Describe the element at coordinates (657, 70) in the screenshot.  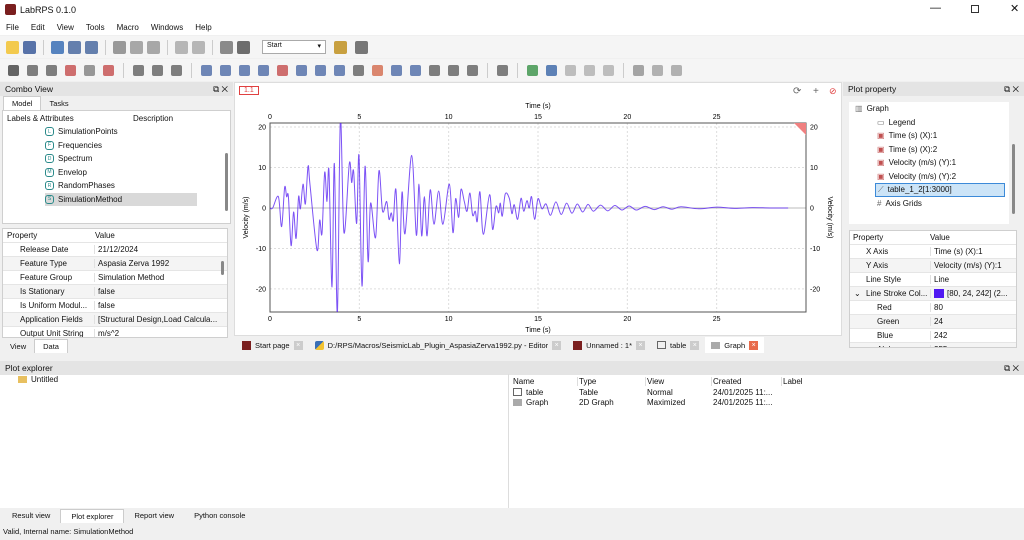
I see `add-icon` at that location.